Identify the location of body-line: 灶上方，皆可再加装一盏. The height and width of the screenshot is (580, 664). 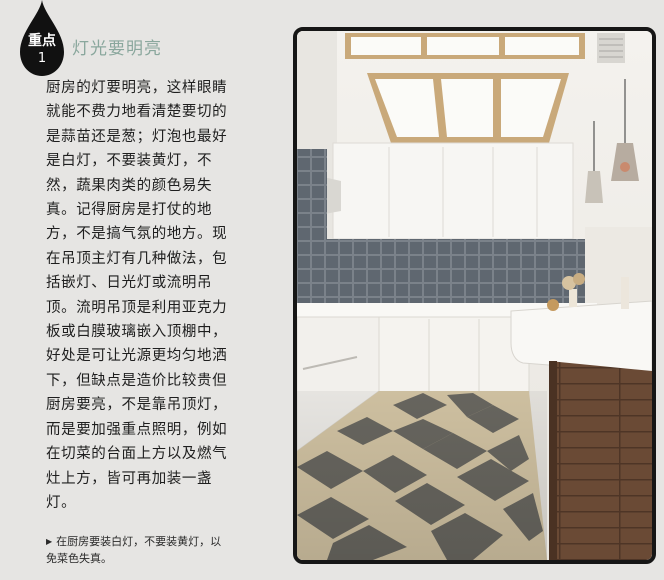
(129, 478).